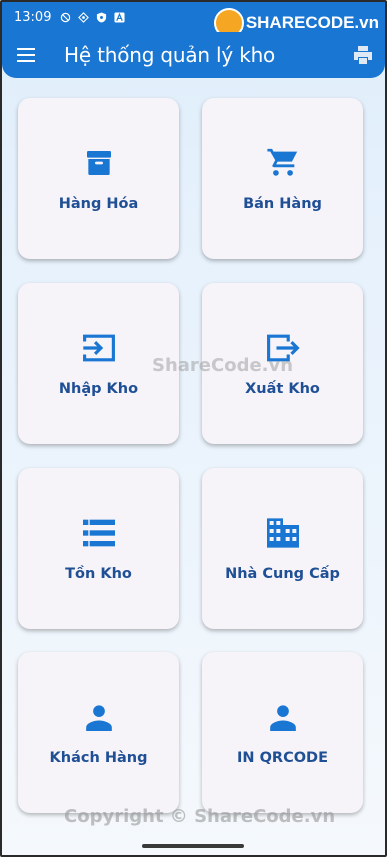 This screenshot has width=387, height=857. What do you see at coordinates (99, 533) in the screenshot?
I see `list-icon` at bounding box center [99, 533].